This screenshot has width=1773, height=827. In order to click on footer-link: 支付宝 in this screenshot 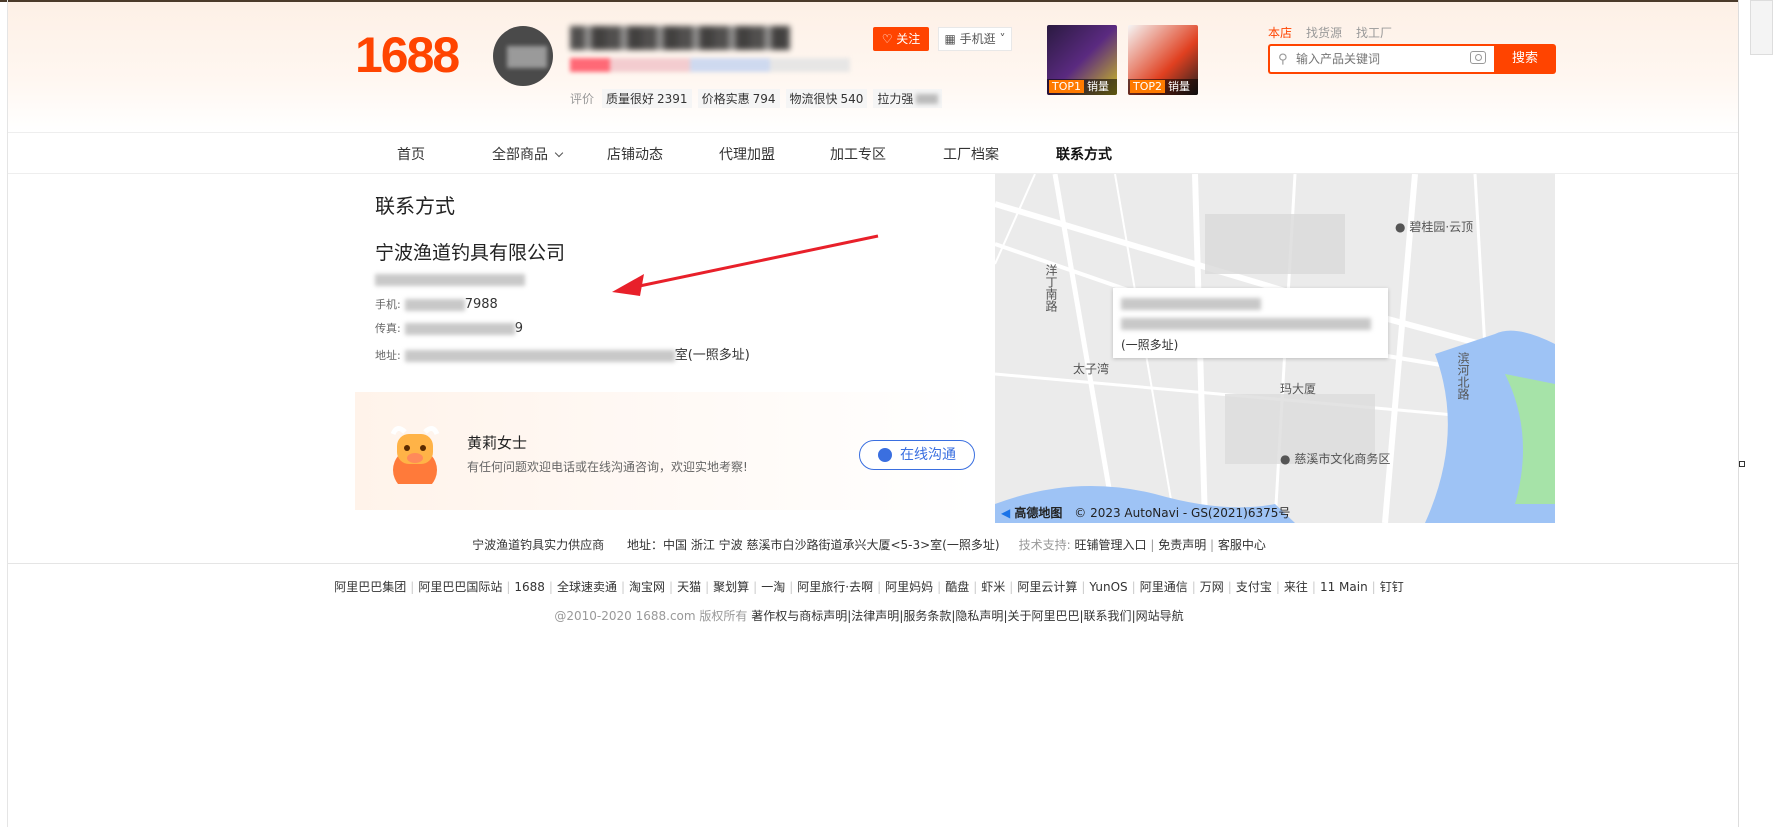, I will do `click(1254, 587)`.